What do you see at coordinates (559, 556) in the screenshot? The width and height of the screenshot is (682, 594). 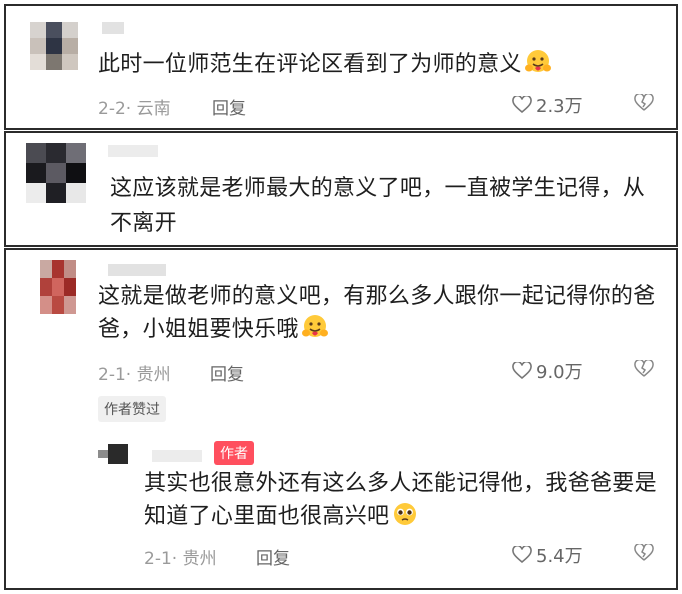 I see `like-count: 5.4万` at bounding box center [559, 556].